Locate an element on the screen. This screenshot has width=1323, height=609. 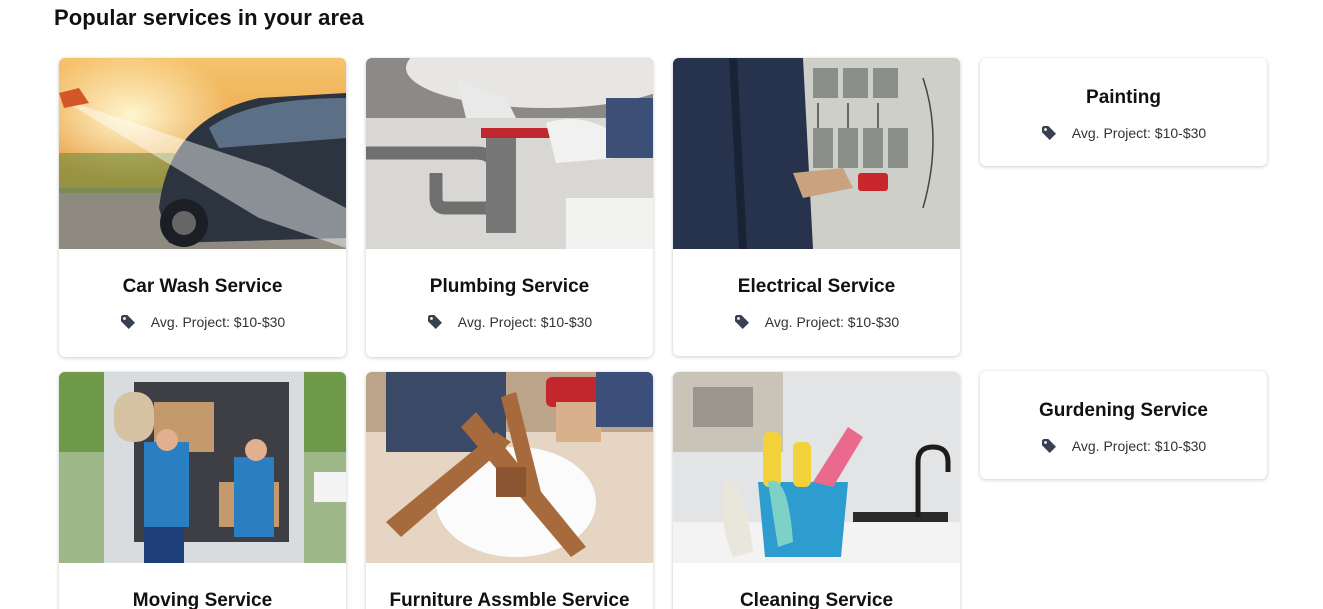
service-name: Moving Service is located at coordinates (202, 599).